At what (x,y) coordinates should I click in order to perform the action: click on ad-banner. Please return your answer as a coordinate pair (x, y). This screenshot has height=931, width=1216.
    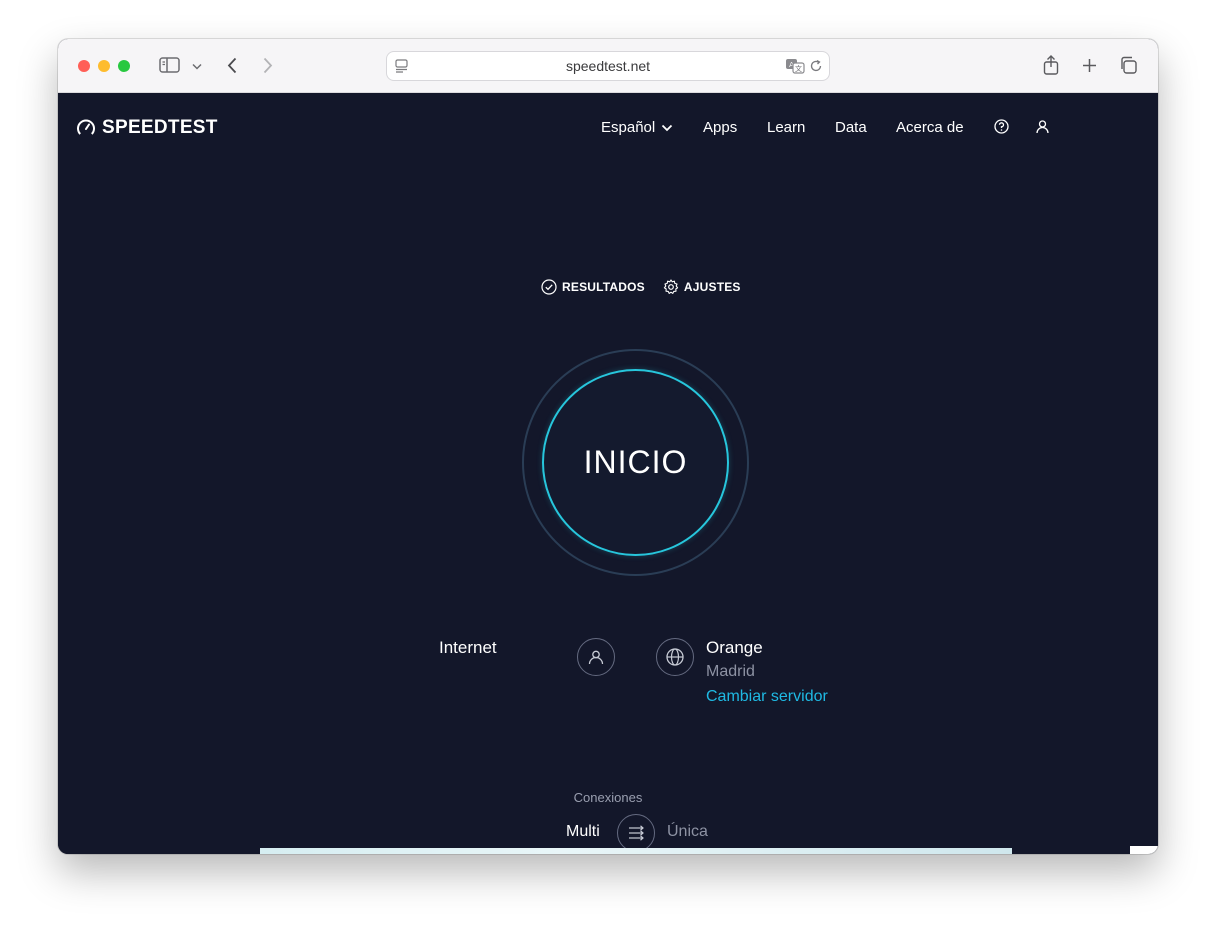
    Looking at the image, I should click on (636, 851).